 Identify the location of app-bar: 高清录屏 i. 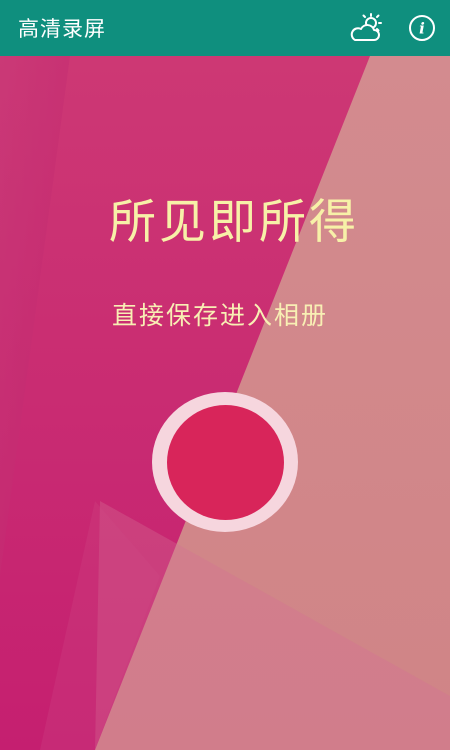
(225, 28).